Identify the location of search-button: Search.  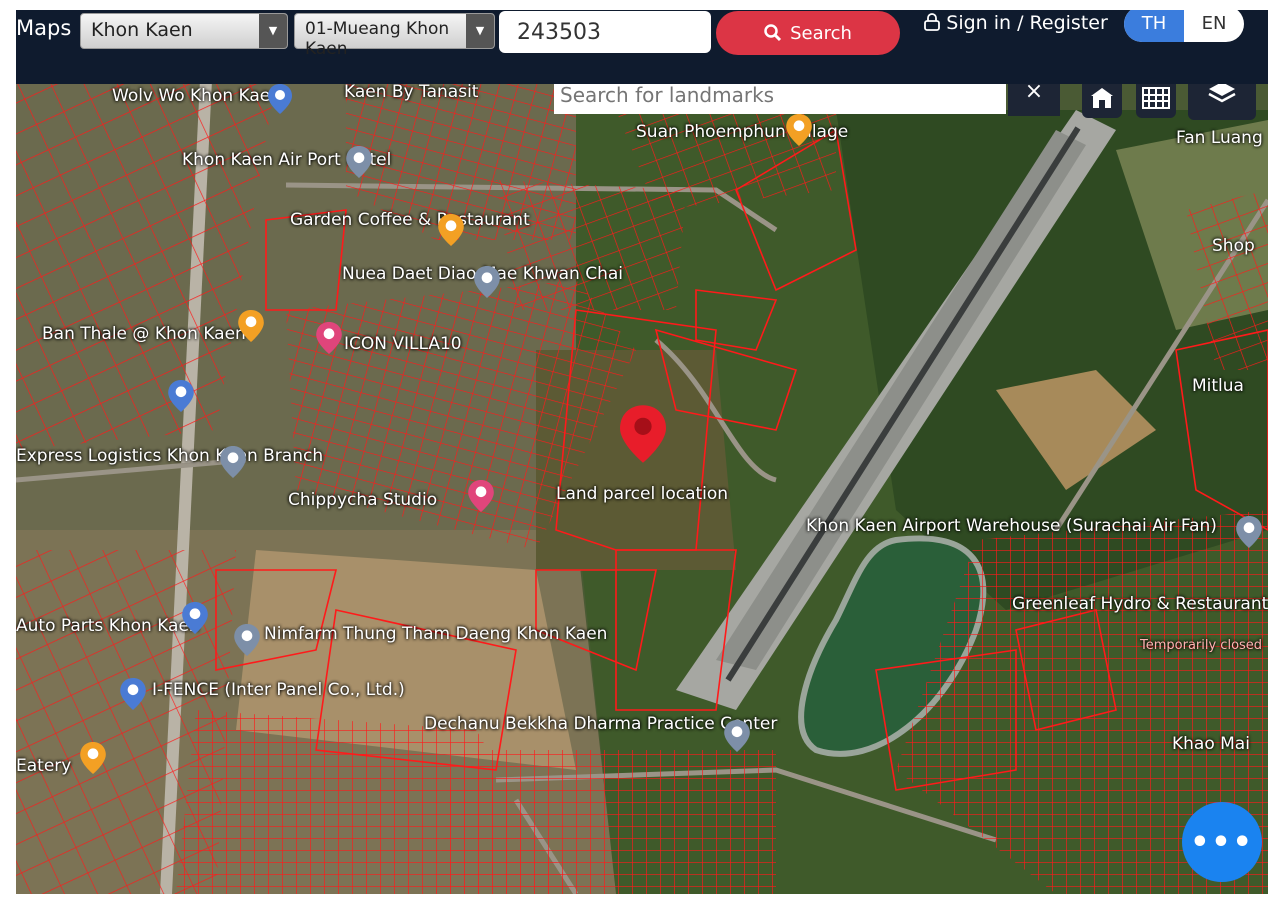
(808, 33).